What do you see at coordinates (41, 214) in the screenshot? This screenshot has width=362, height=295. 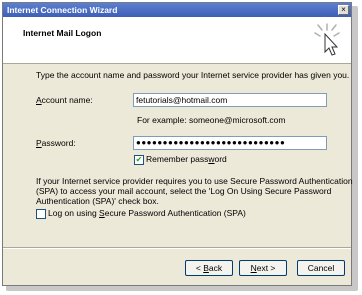 I see `spa-checkbox` at bounding box center [41, 214].